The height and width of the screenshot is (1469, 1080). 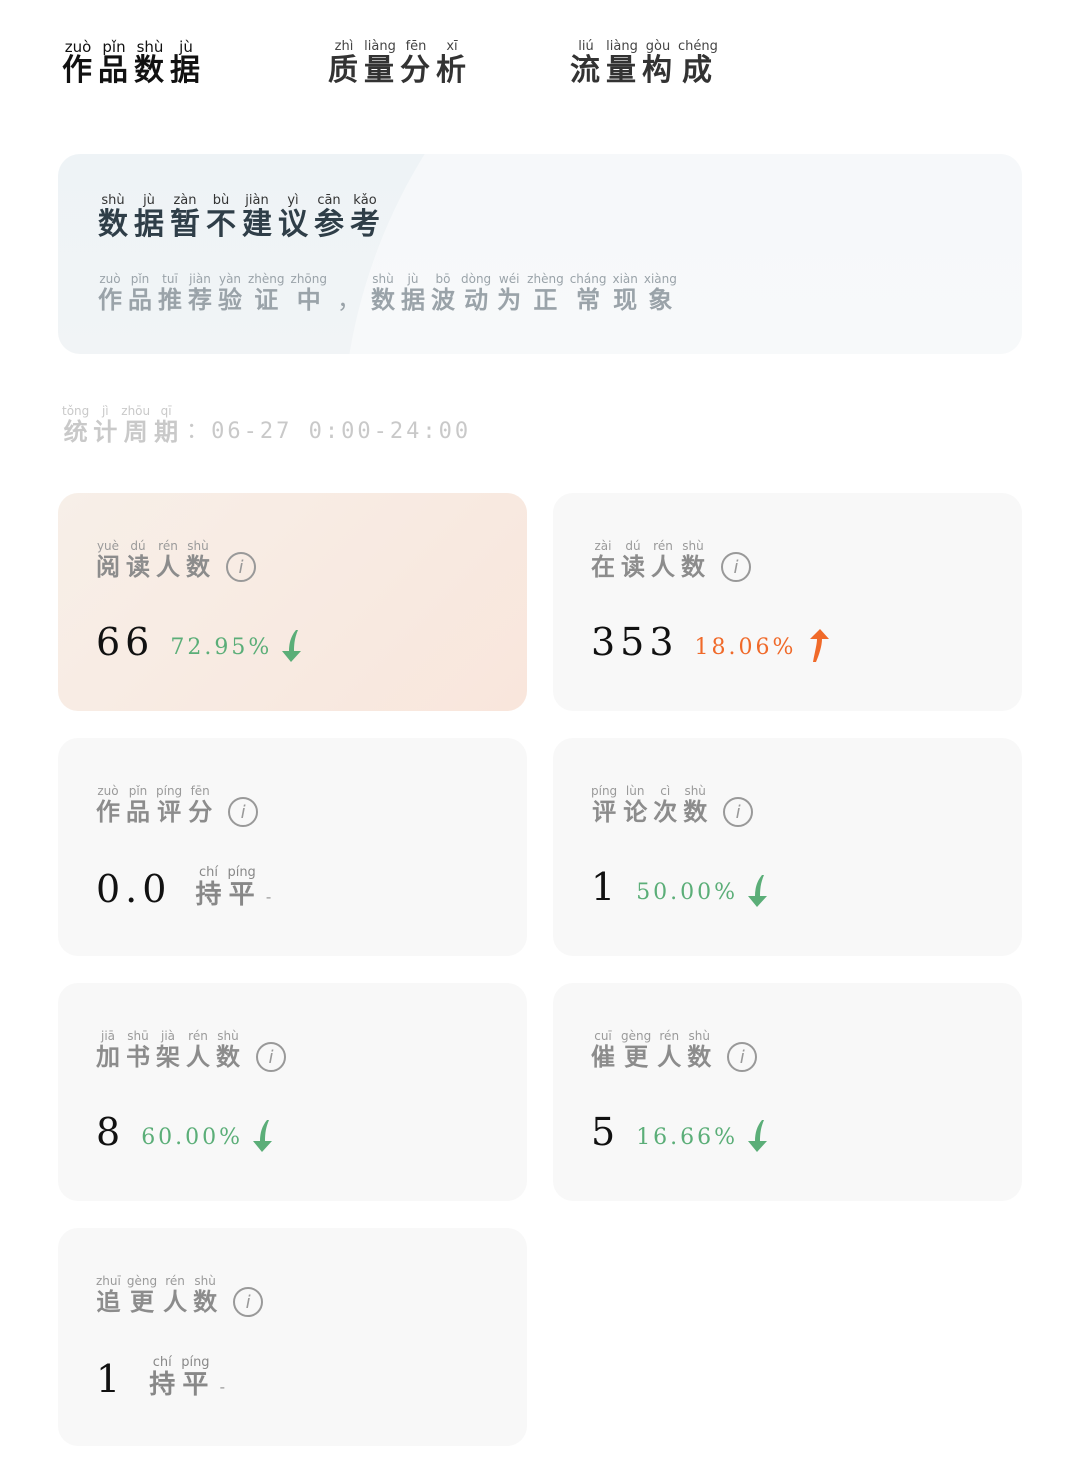 I want to click on hanzi: 证, so click(x=266, y=299).